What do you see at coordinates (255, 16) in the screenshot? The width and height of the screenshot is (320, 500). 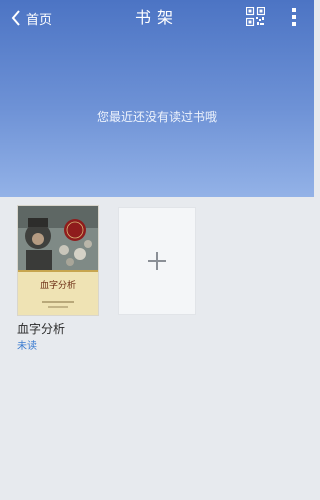 I see `qr-code-icon` at bounding box center [255, 16].